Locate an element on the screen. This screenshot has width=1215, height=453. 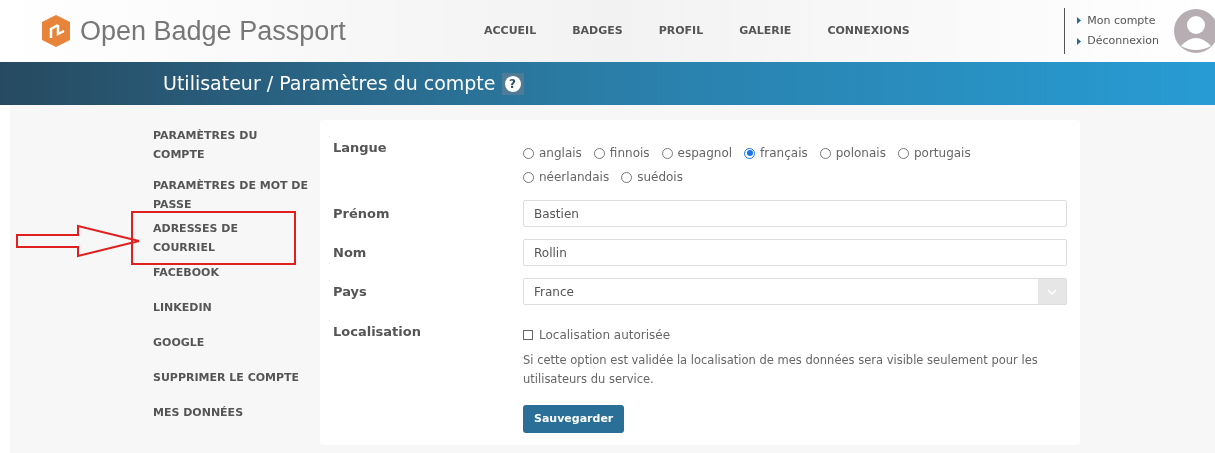
language-radio: anglais is located at coordinates (552, 153).